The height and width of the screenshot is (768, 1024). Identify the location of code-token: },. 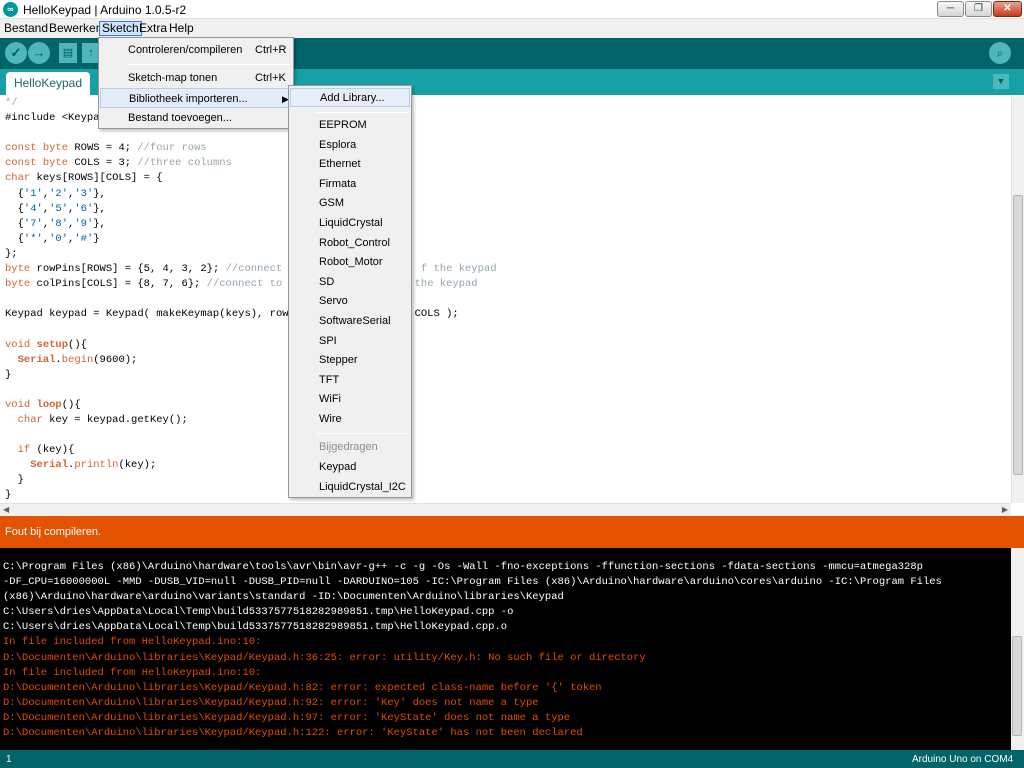
(99, 208).